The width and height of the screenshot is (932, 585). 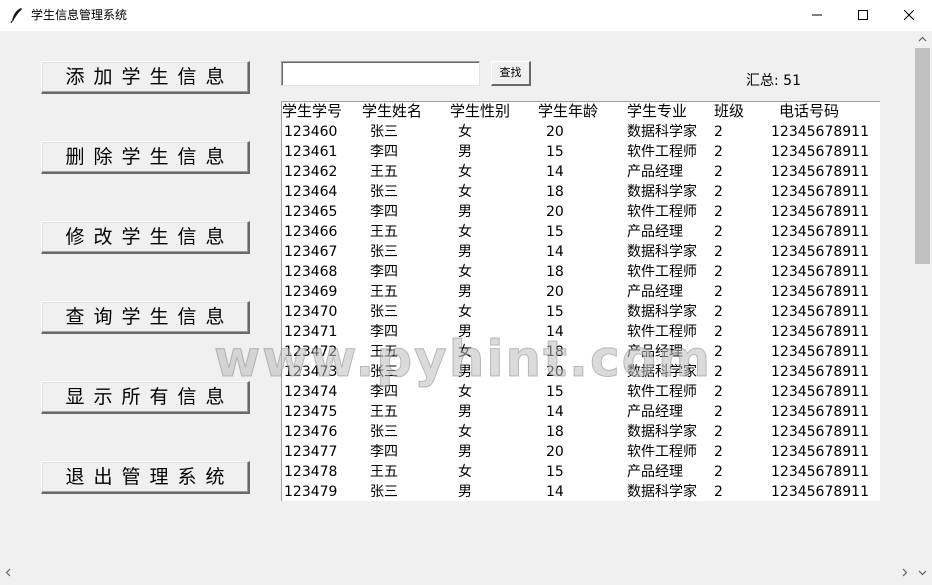 I want to click on cell-student-age: 20, so click(x=555, y=372).